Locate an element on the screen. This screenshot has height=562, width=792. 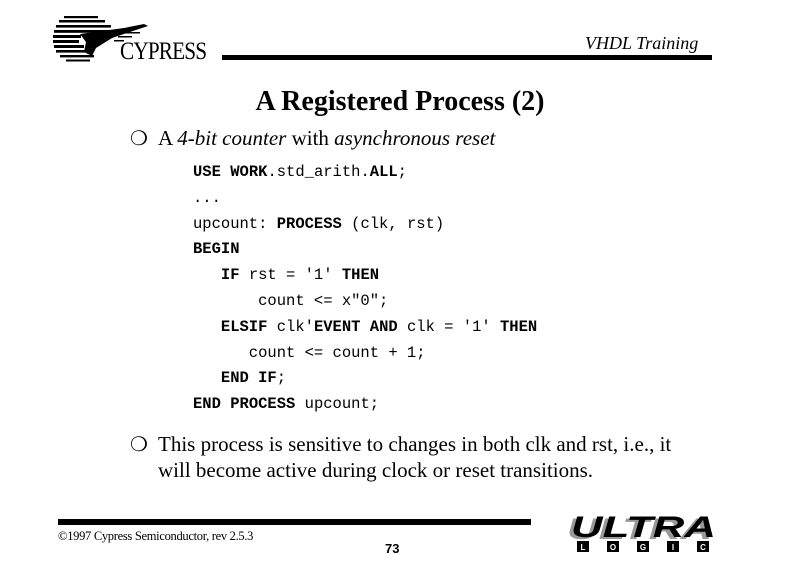
slide-title-text: A Registered Process (2) is located at coordinates (400, 101).